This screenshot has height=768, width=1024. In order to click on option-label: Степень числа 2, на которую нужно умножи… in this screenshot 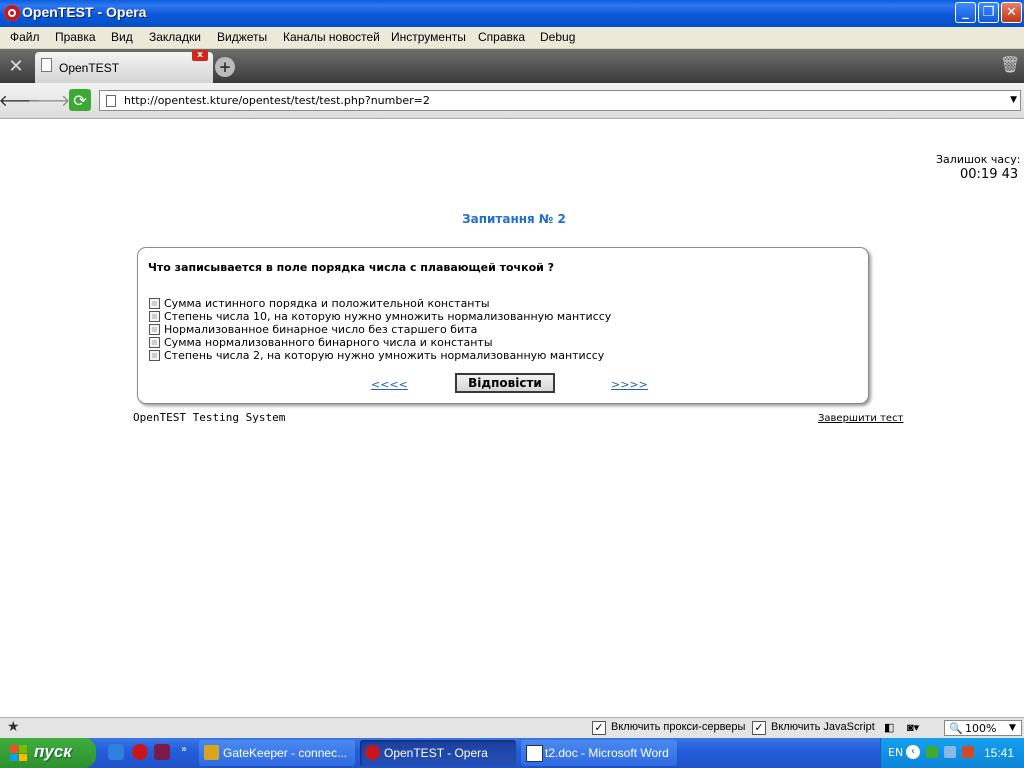, I will do `click(384, 355)`.